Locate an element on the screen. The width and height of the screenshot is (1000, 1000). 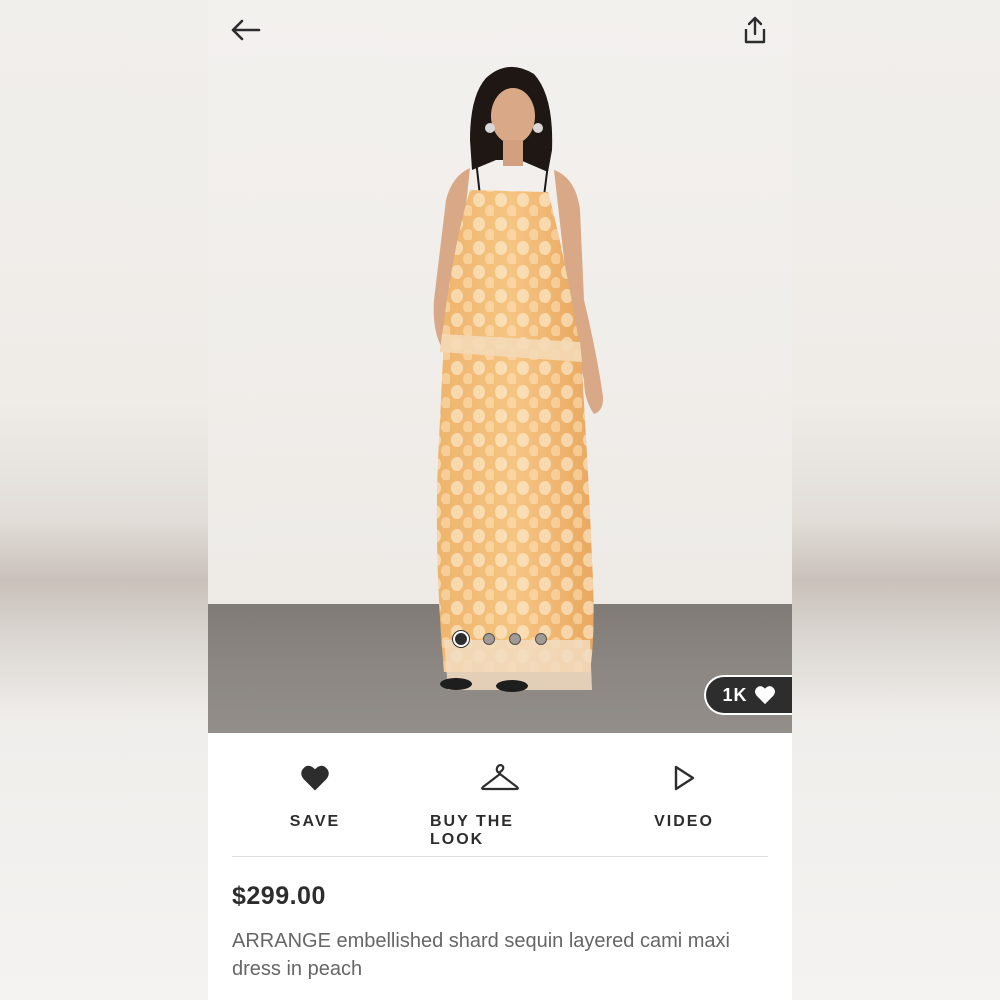
section-divider is located at coordinates (500, 856).